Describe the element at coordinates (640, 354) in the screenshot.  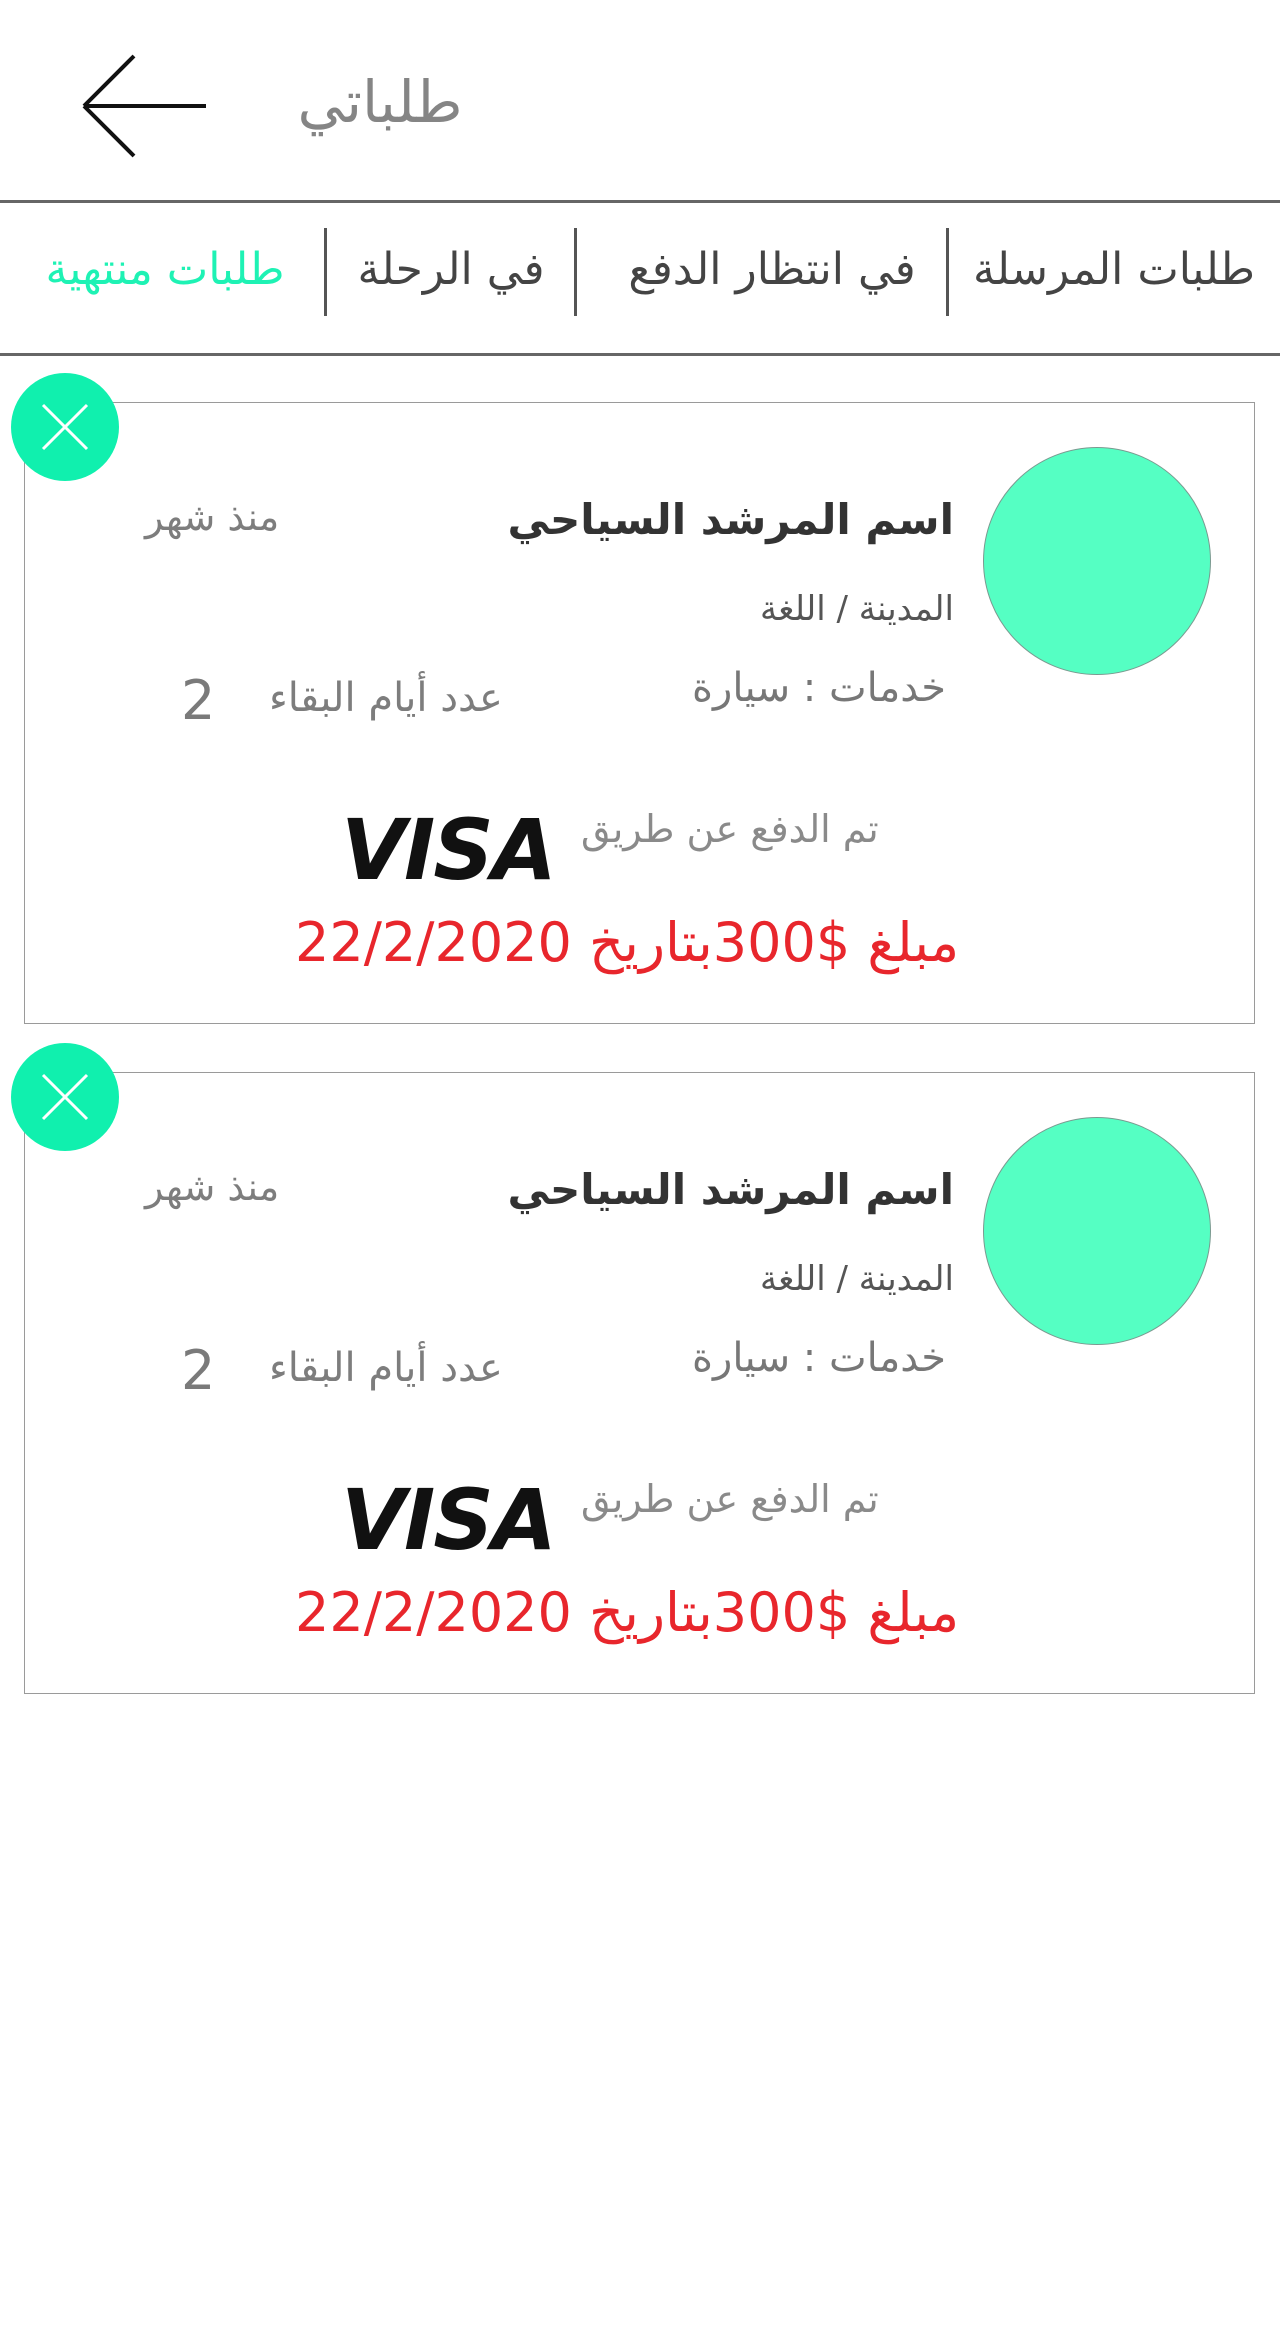
I see `tabs-divider` at that location.